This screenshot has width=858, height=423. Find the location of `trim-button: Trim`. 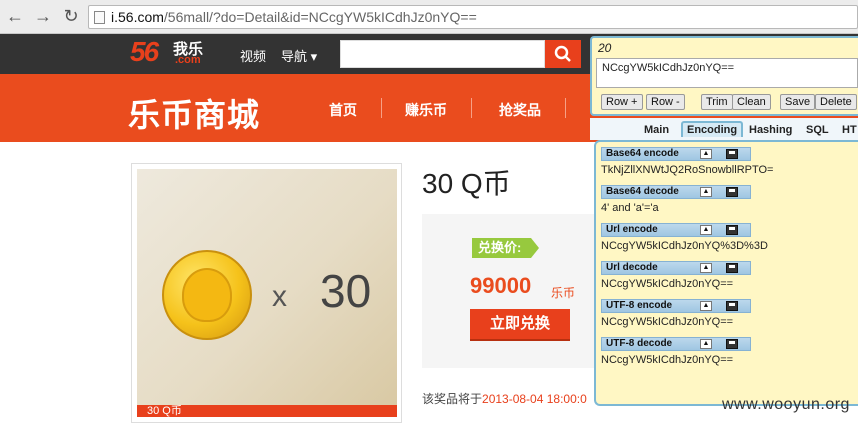

trim-button: Trim is located at coordinates (717, 102).